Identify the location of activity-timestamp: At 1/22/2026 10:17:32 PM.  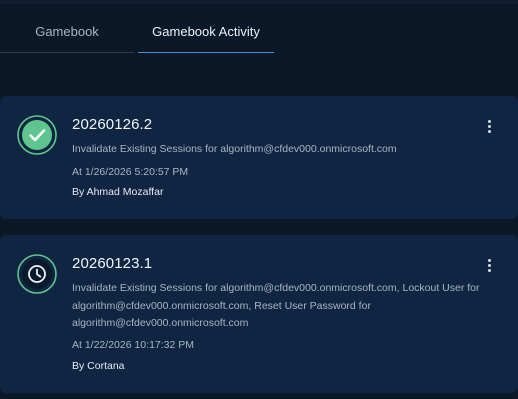
(133, 345).